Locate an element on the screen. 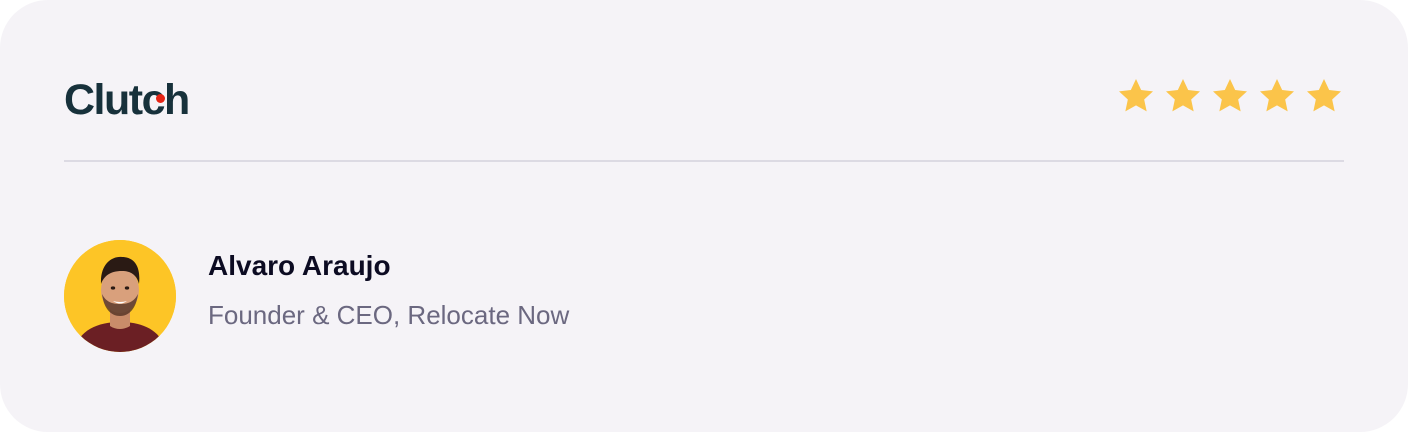 The height and width of the screenshot is (432, 1408). divider is located at coordinates (704, 161).